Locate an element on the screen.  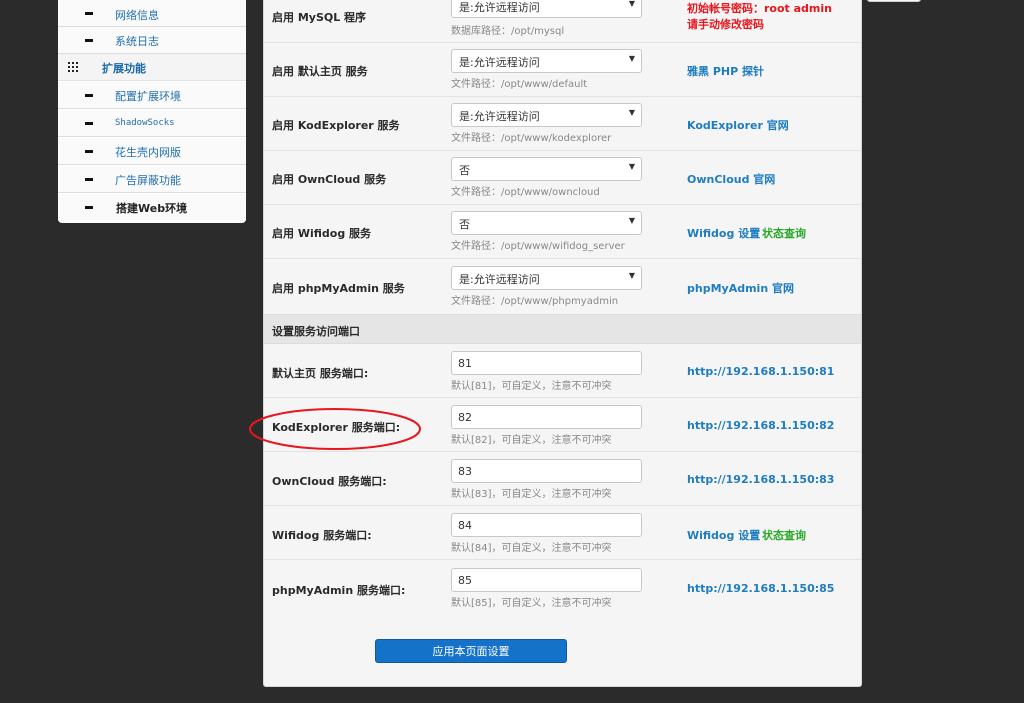
section-title: 设置服务访问端口 is located at coordinates (316, 331).